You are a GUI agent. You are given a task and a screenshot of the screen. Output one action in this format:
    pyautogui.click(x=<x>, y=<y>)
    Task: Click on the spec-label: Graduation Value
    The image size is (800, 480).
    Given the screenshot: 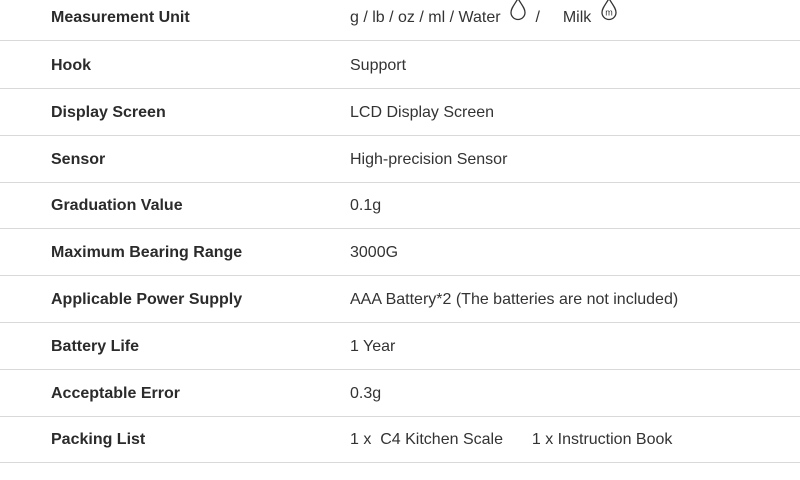 What is the action you would take?
    pyautogui.click(x=117, y=205)
    